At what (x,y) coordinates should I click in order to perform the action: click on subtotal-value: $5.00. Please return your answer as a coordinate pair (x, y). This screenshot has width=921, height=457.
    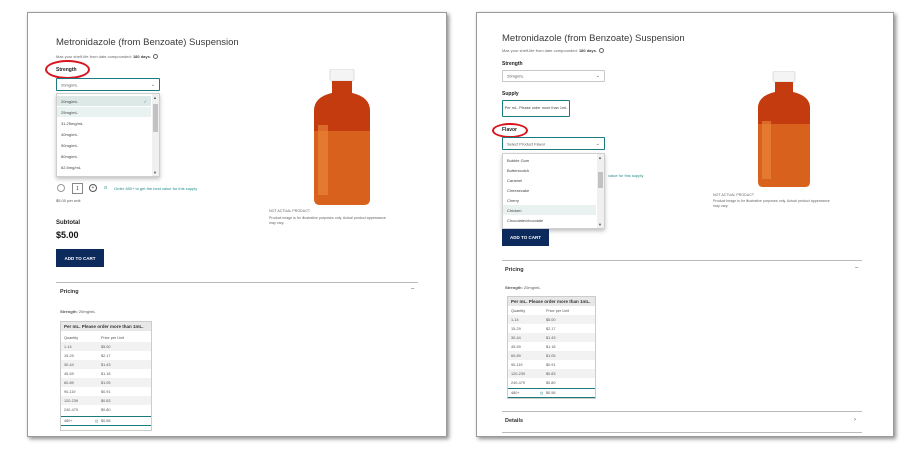
    Looking at the image, I should click on (67, 235).